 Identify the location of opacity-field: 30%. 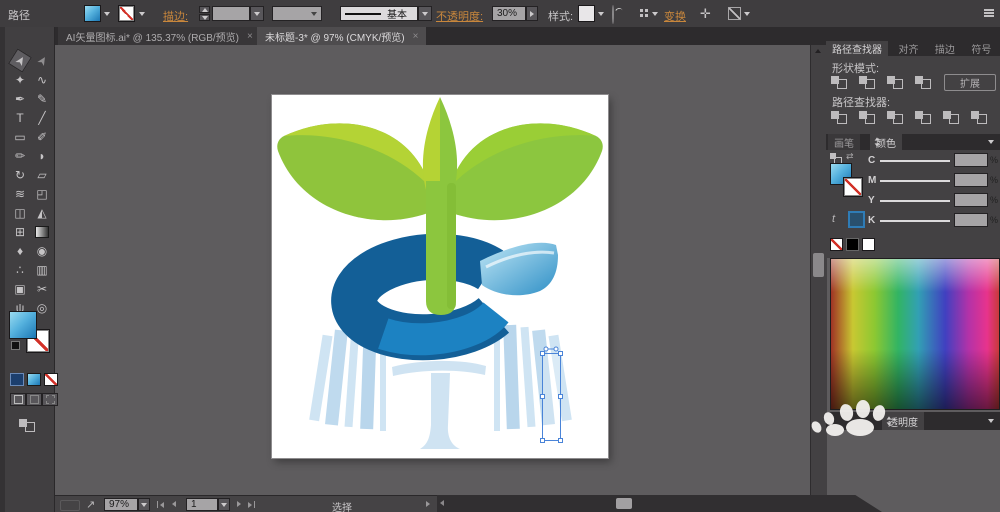
(509, 13).